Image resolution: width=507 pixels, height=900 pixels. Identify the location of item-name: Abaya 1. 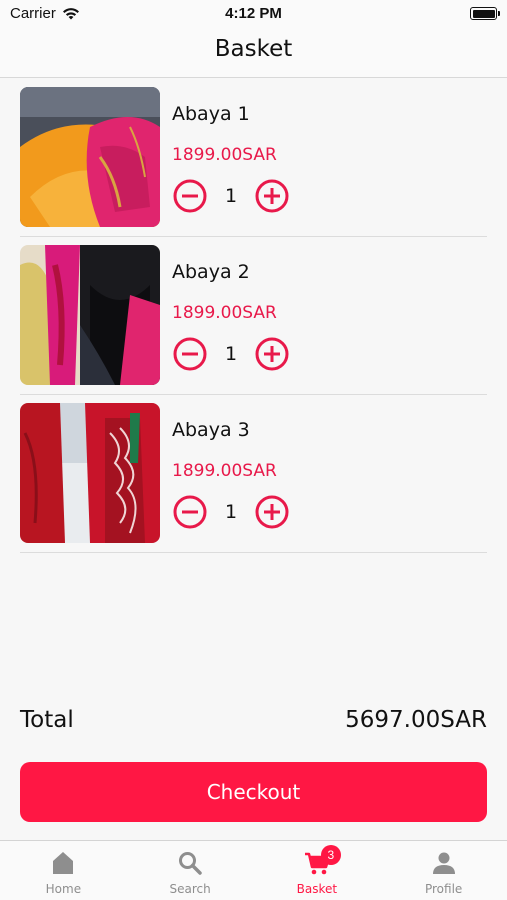
(211, 114).